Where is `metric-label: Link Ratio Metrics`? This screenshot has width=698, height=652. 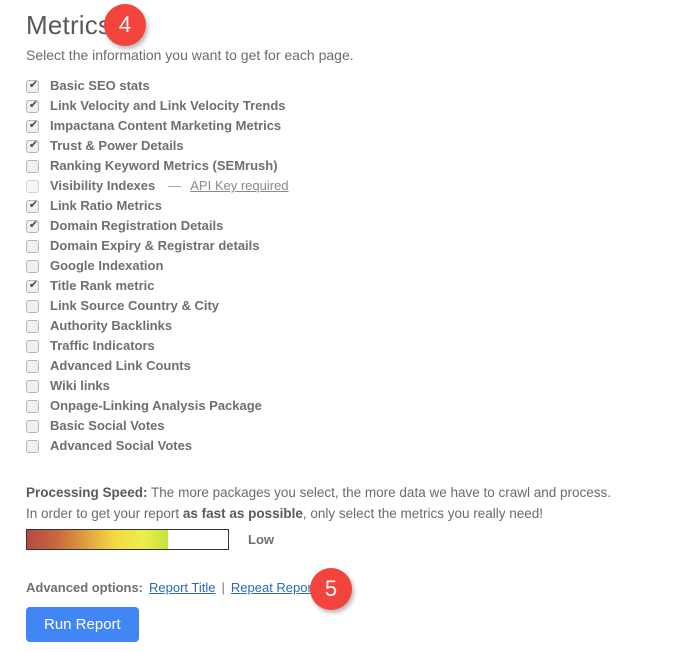
metric-label: Link Ratio Metrics is located at coordinates (106, 205).